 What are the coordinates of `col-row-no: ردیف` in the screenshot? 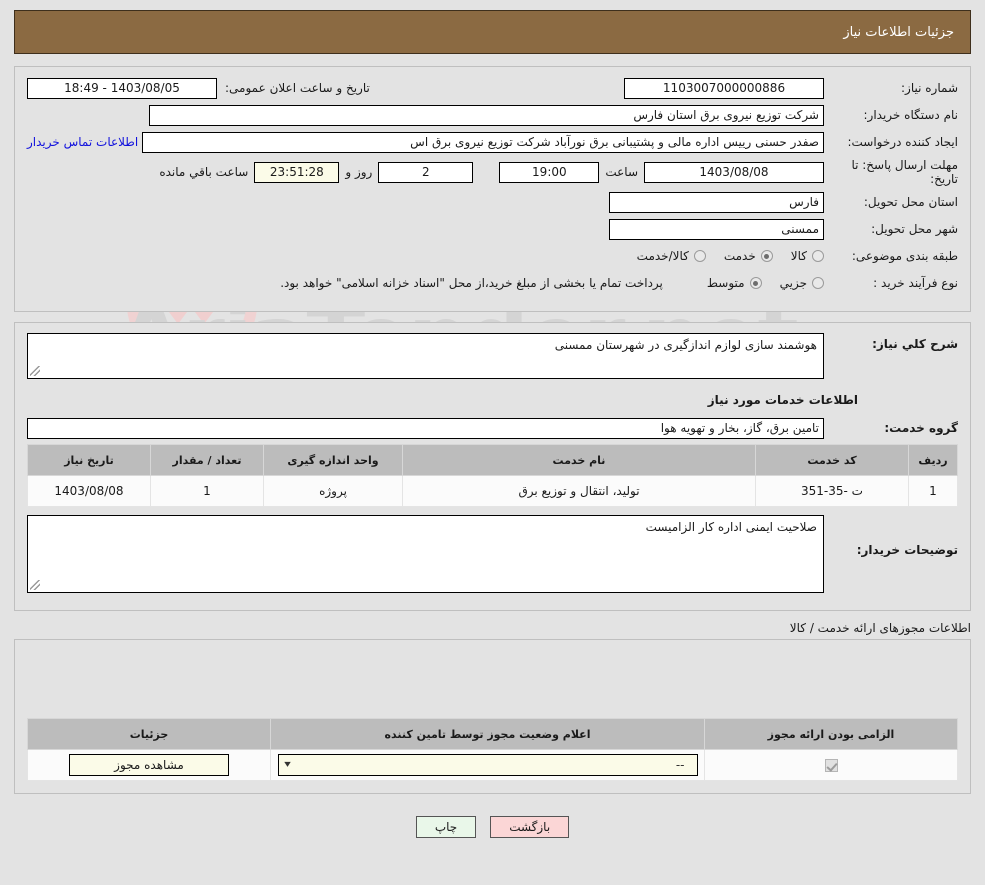 It's located at (933, 460).